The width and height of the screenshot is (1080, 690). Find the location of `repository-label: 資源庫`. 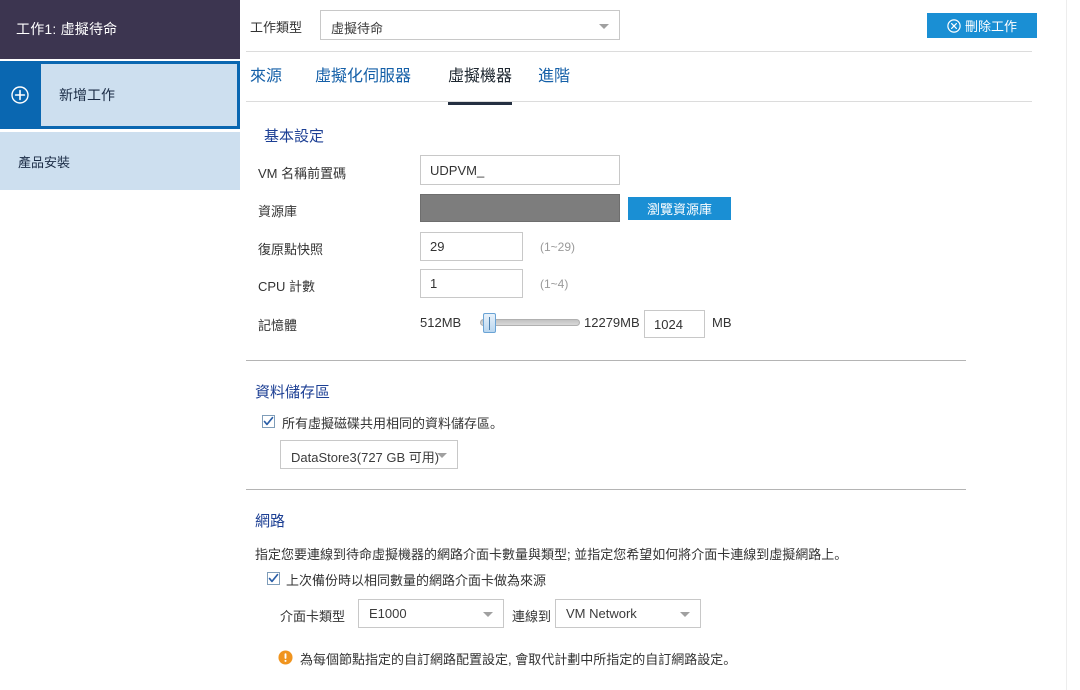

repository-label: 資源庫 is located at coordinates (278, 211).